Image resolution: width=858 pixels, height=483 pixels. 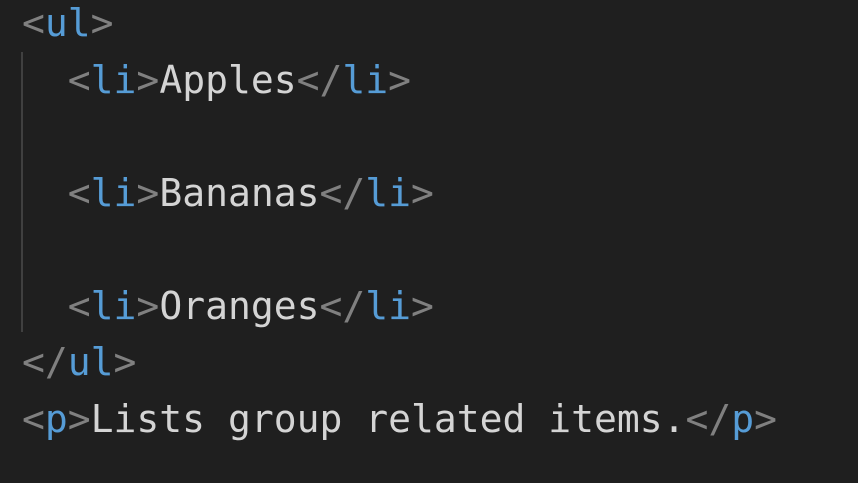 I want to click on code-line-ul-close: </ul>, so click(x=79, y=362).